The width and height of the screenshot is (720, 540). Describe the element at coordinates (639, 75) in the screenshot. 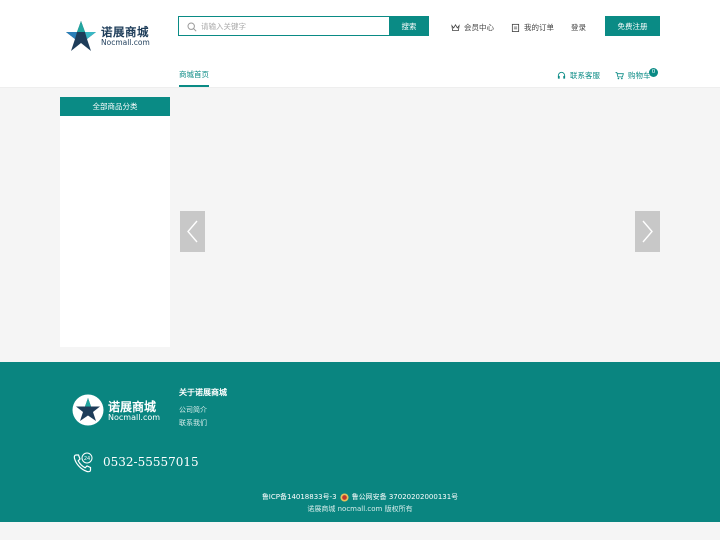

I see `cart-label: 购物车` at that location.